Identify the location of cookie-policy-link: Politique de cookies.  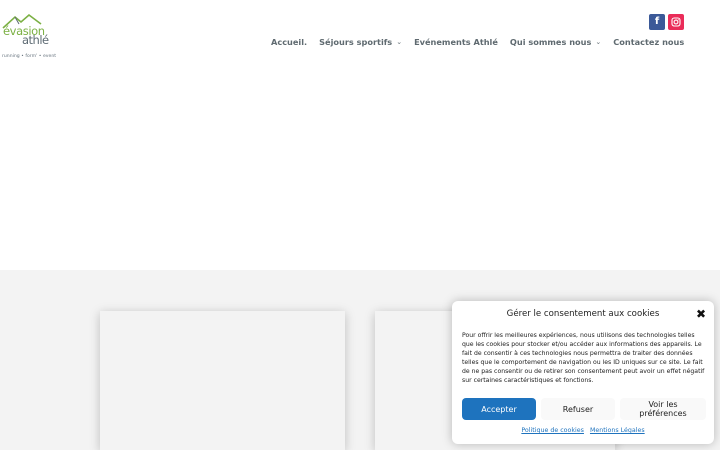
(552, 430).